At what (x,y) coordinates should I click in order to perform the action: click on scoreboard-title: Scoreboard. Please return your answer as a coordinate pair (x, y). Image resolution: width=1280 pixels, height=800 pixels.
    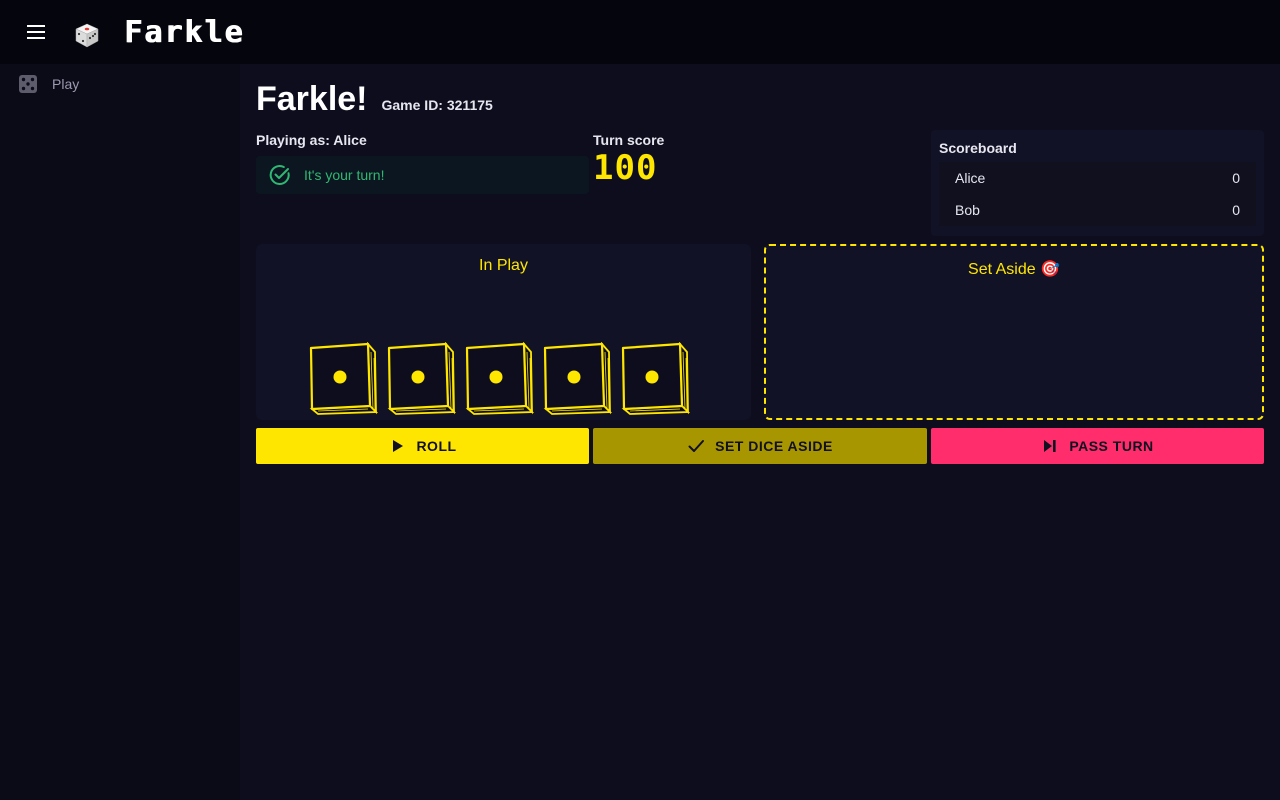
    Looking at the image, I should click on (978, 148).